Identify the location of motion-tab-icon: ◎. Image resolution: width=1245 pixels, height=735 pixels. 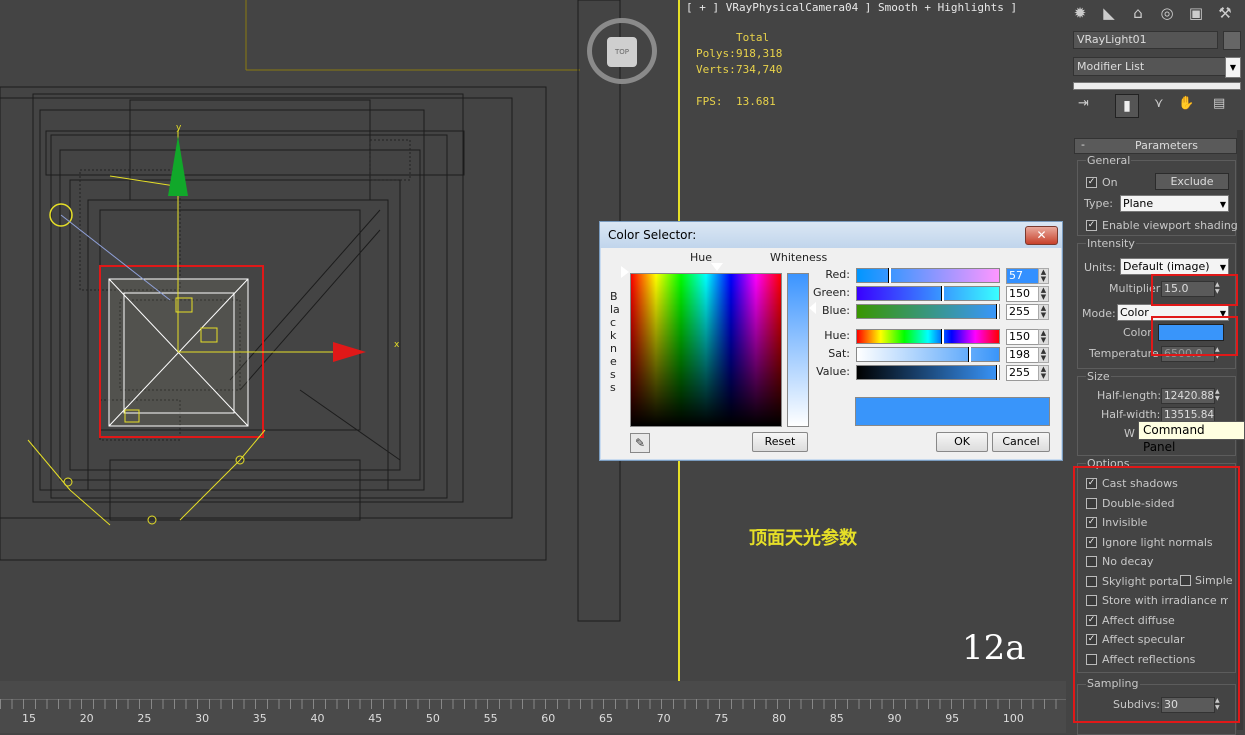
(1167, 13).